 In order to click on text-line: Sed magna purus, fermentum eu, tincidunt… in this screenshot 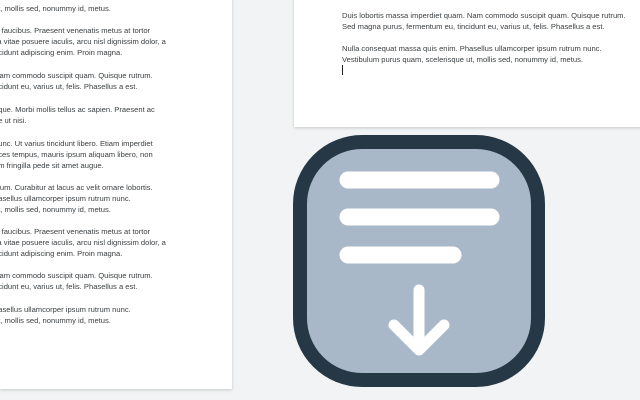, I will do `click(473, 27)`.